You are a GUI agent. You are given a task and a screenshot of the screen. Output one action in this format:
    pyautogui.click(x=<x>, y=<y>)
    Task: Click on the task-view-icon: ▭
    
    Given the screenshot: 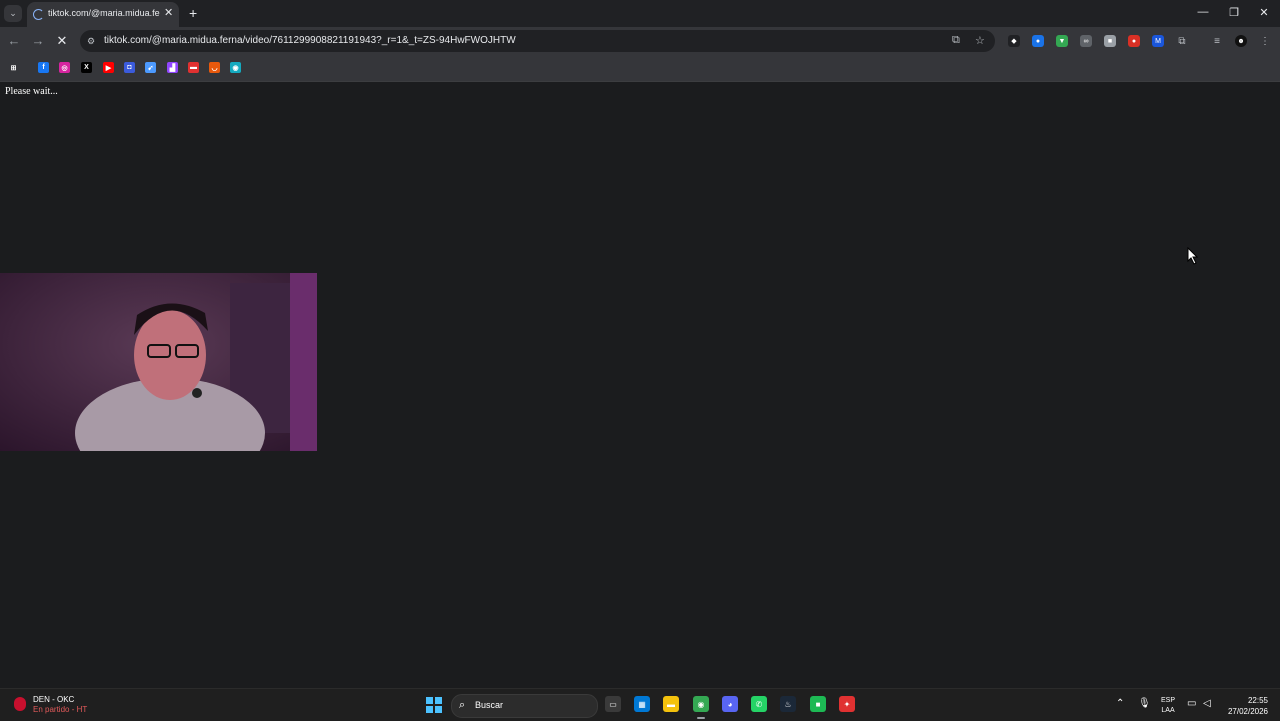 What is the action you would take?
    pyautogui.click(x=613, y=704)
    